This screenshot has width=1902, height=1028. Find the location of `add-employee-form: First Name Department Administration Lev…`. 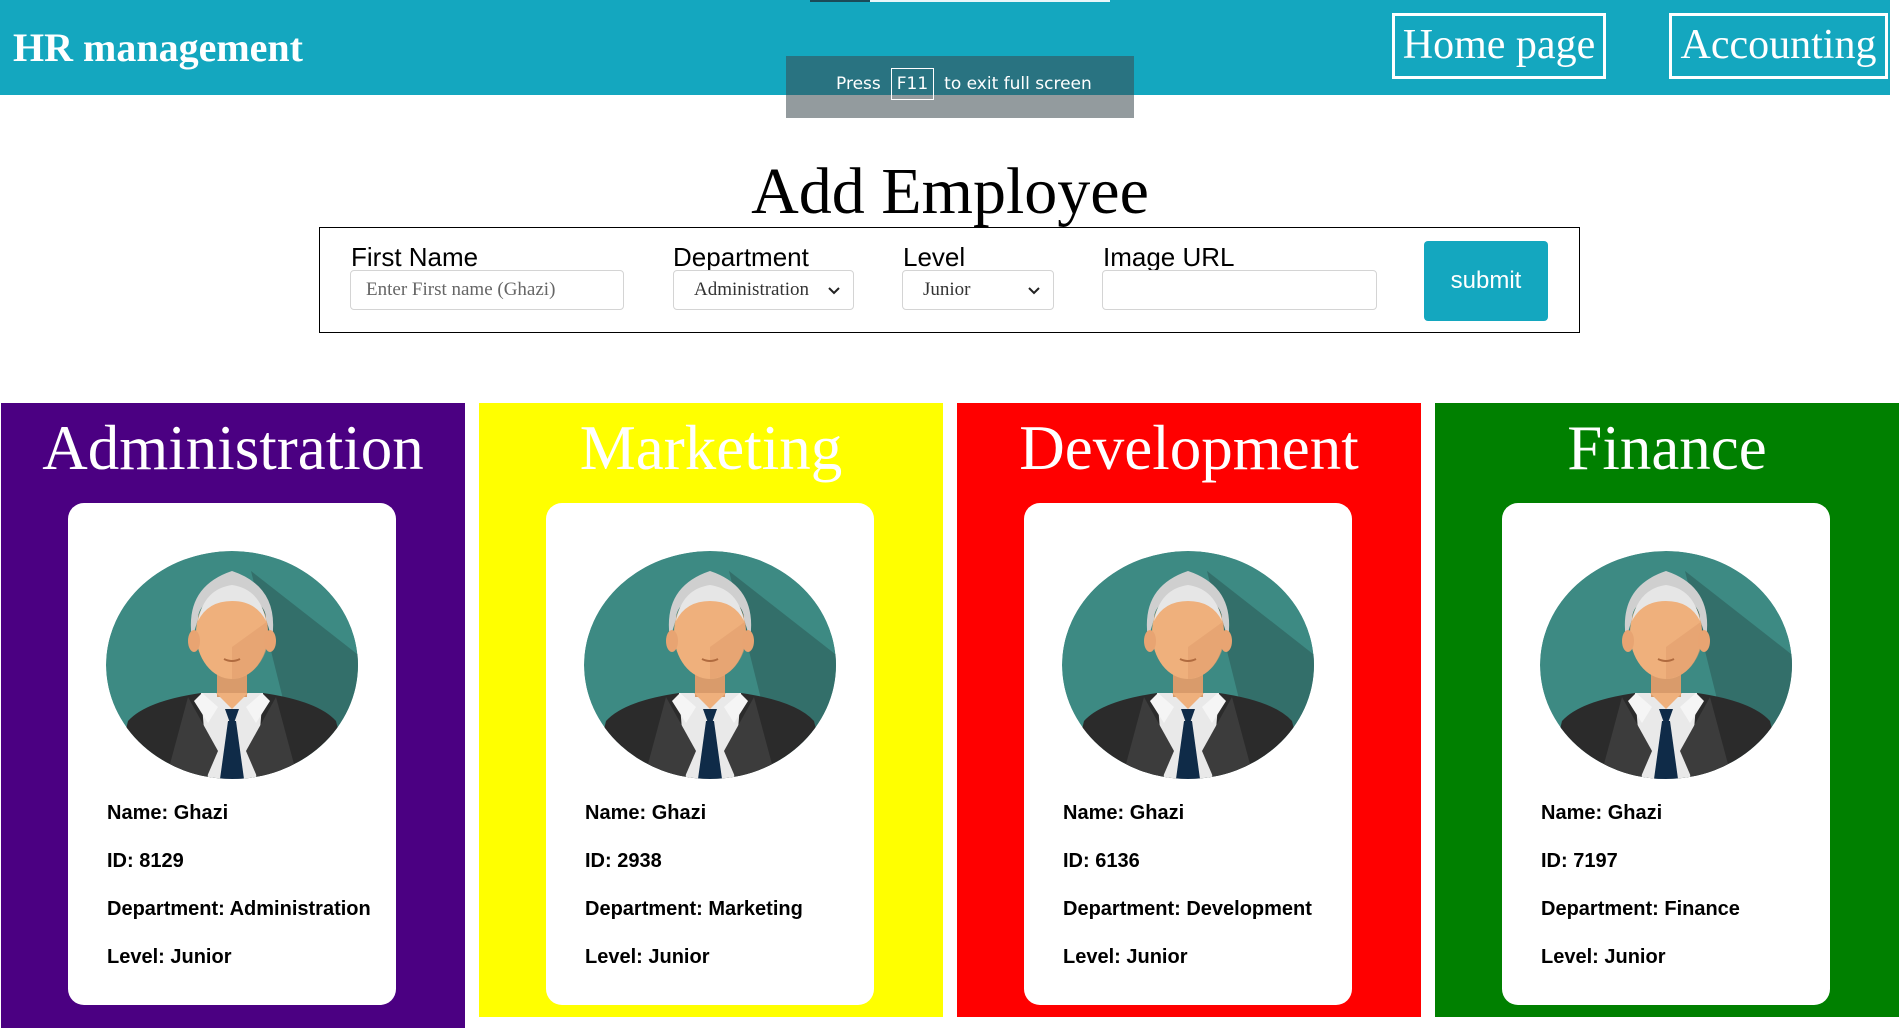

add-employee-form: First Name Department Administration Lev… is located at coordinates (949, 280).